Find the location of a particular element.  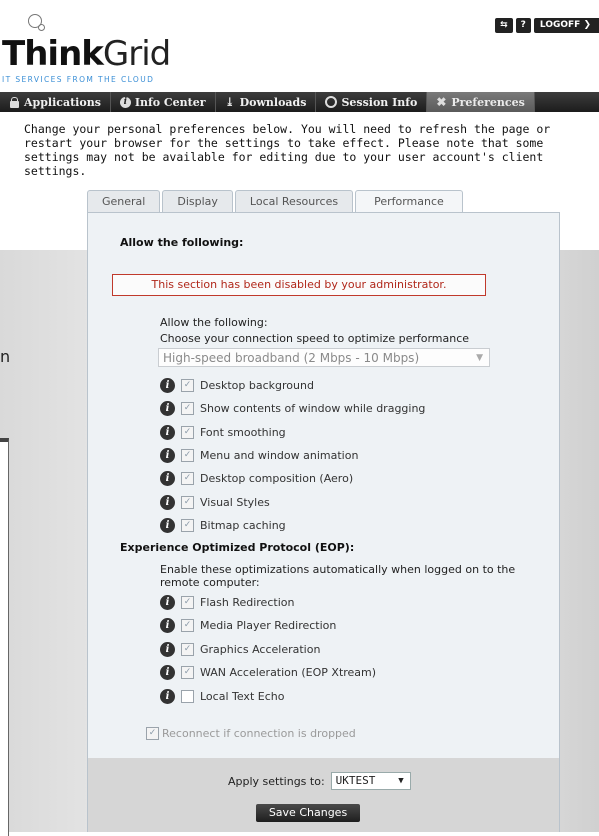

option-graphics-acceleration: i ✓ Graphics Acceleration is located at coordinates (240, 649).